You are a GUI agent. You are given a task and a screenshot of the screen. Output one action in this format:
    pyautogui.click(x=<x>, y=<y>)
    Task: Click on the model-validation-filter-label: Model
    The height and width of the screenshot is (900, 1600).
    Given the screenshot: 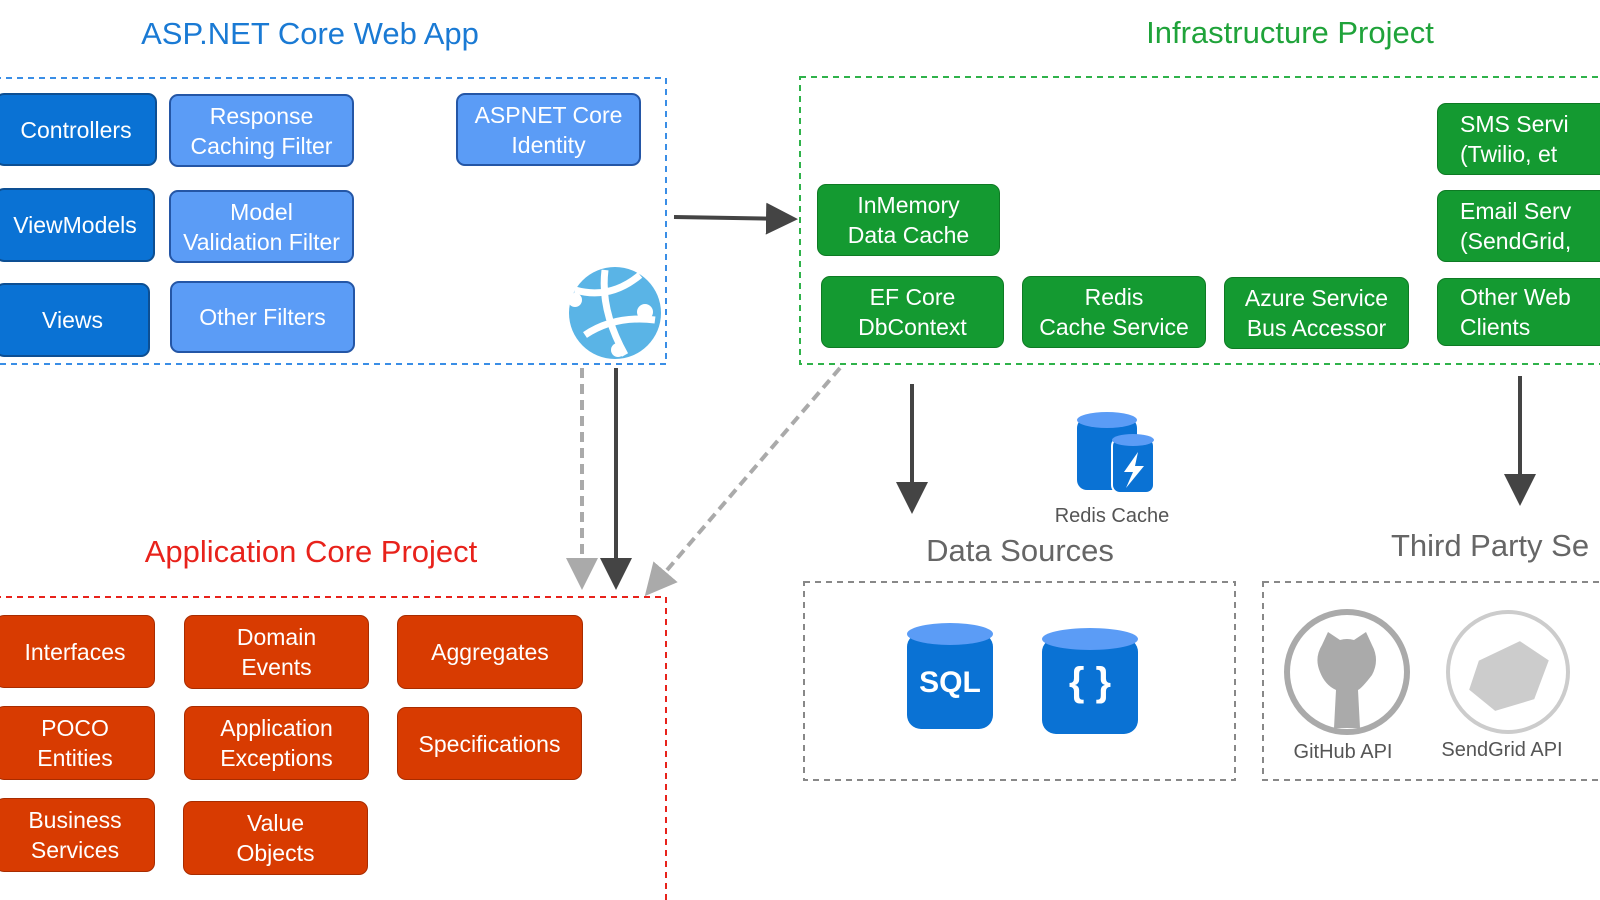 What is the action you would take?
    pyautogui.click(x=261, y=211)
    